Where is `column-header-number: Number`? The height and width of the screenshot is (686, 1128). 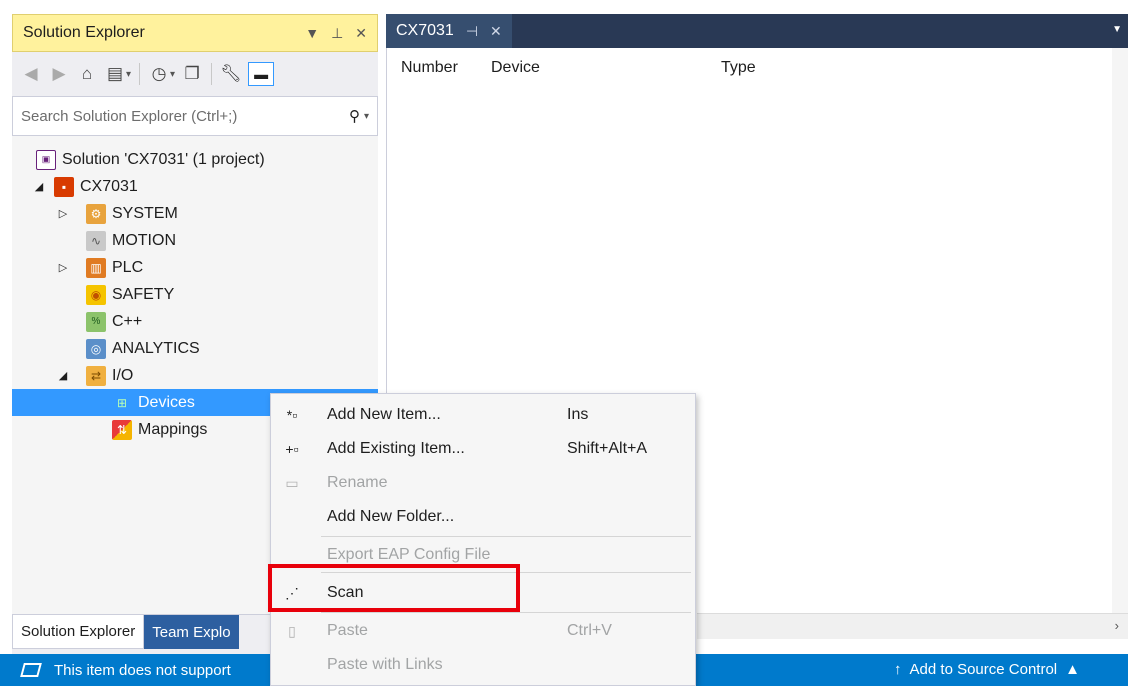
column-header-number: Number is located at coordinates (429, 68).